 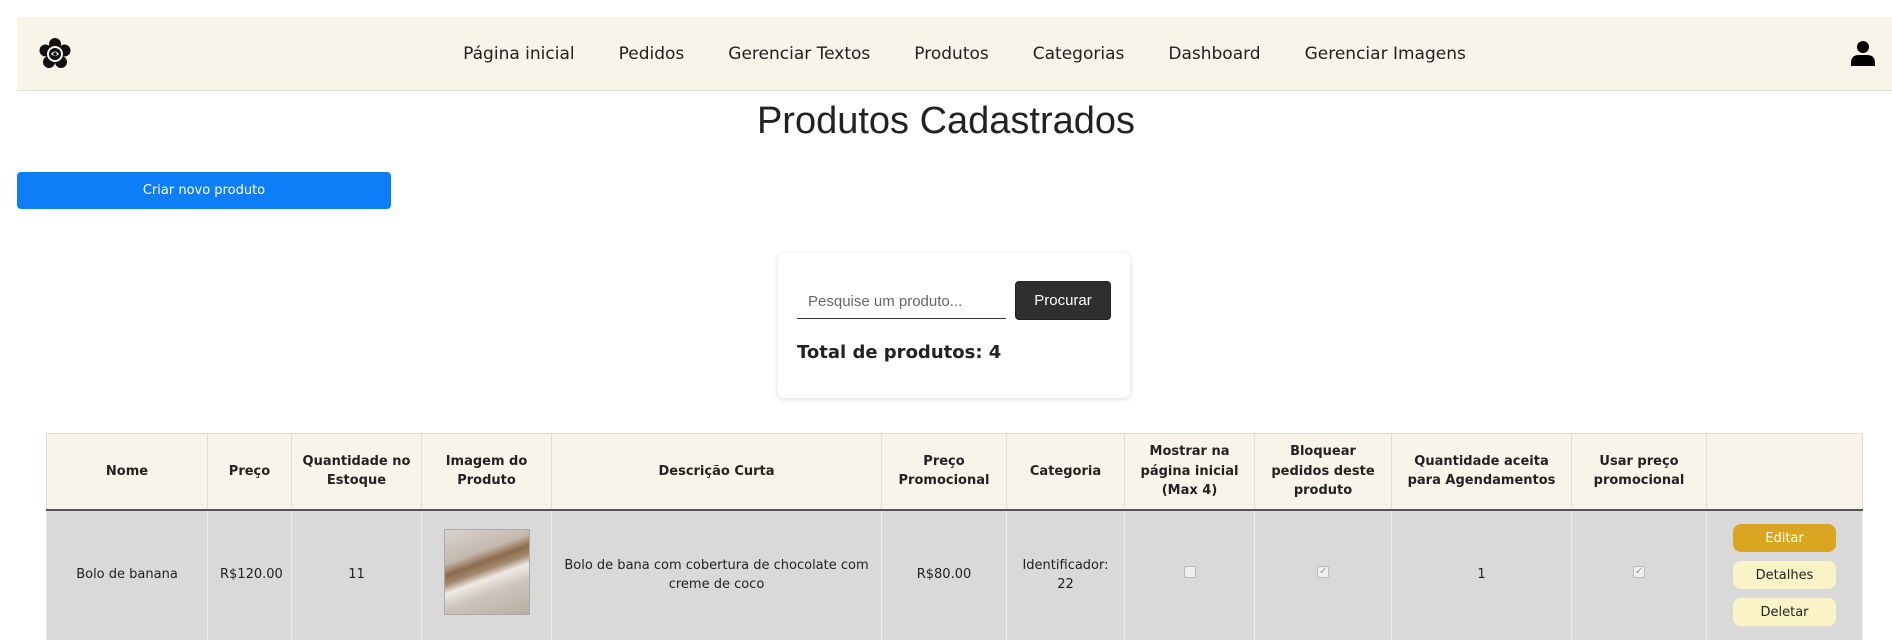 I want to click on nav-link-dashboard: Dashboard, so click(x=1214, y=54).